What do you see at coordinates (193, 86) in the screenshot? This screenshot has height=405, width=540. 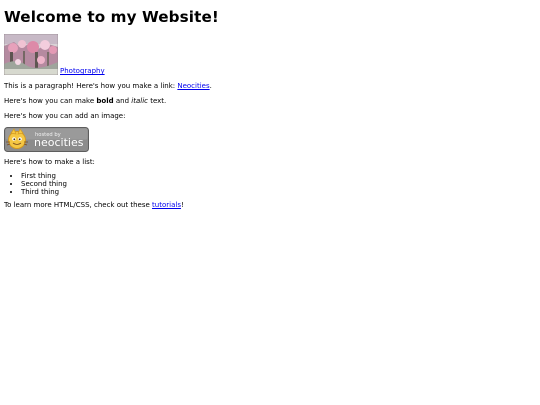 I see `neocities-link: Neocities` at bounding box center [193, 86].